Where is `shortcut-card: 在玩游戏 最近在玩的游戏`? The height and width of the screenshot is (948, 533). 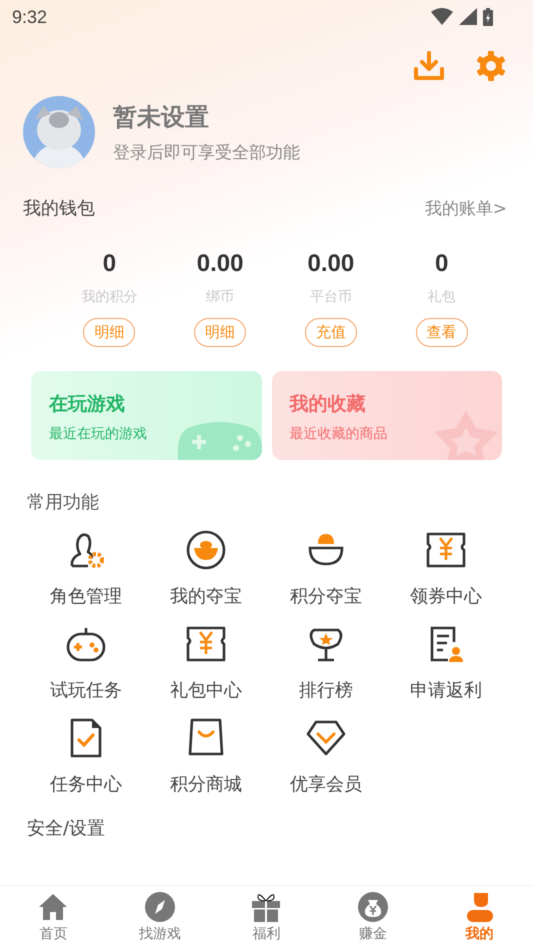 shortcut-card: 在玩游戏 最近在玩的游戏 is located at coordinates (146, 415).